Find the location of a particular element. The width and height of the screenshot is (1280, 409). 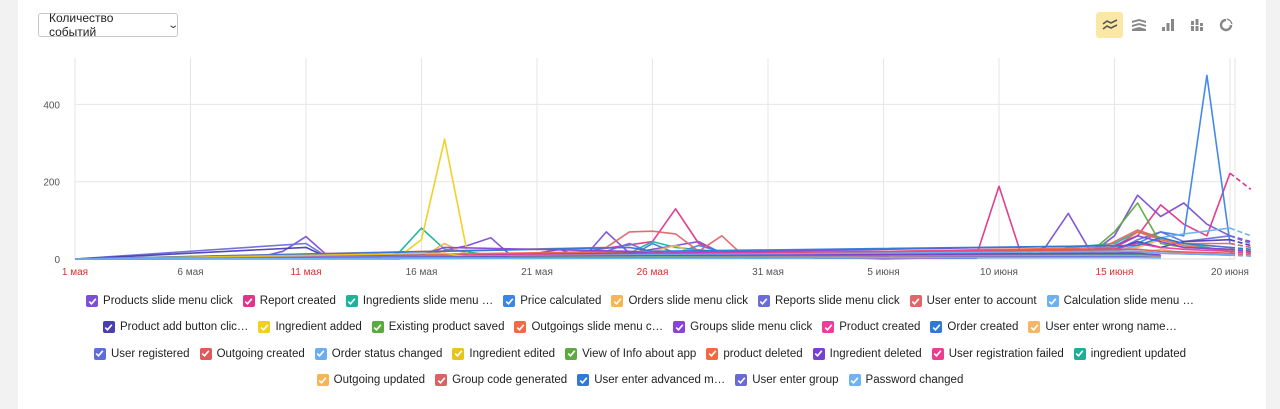

legend-label: Group code generated is located at coordinates (510, 380).